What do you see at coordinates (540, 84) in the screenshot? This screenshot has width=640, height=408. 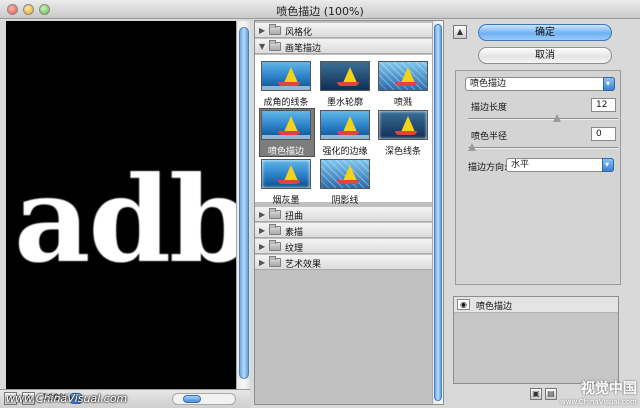 I see `filter-select: 喷色描边` at bounding box center [540, 84].